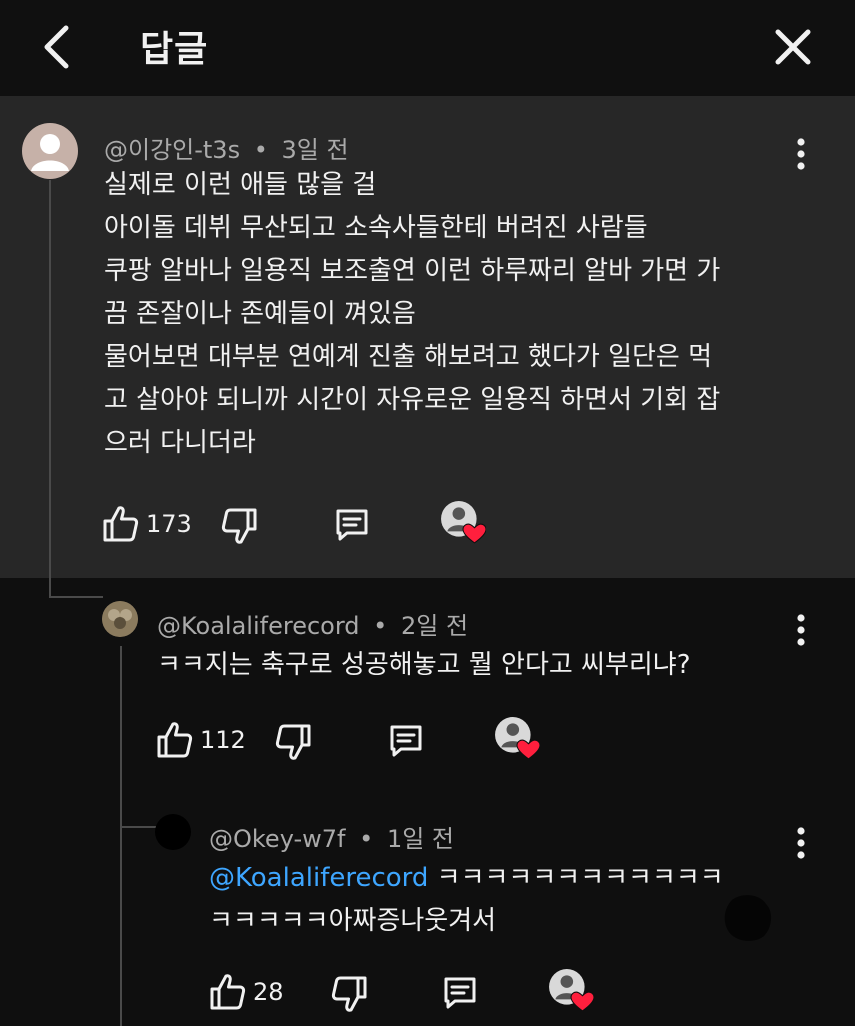  What do you see at coordinates (240, 185) in the screenshot?
I see `comment-line: 실제로 이런 애들 많을 걸` at bounding box center [240, 185].